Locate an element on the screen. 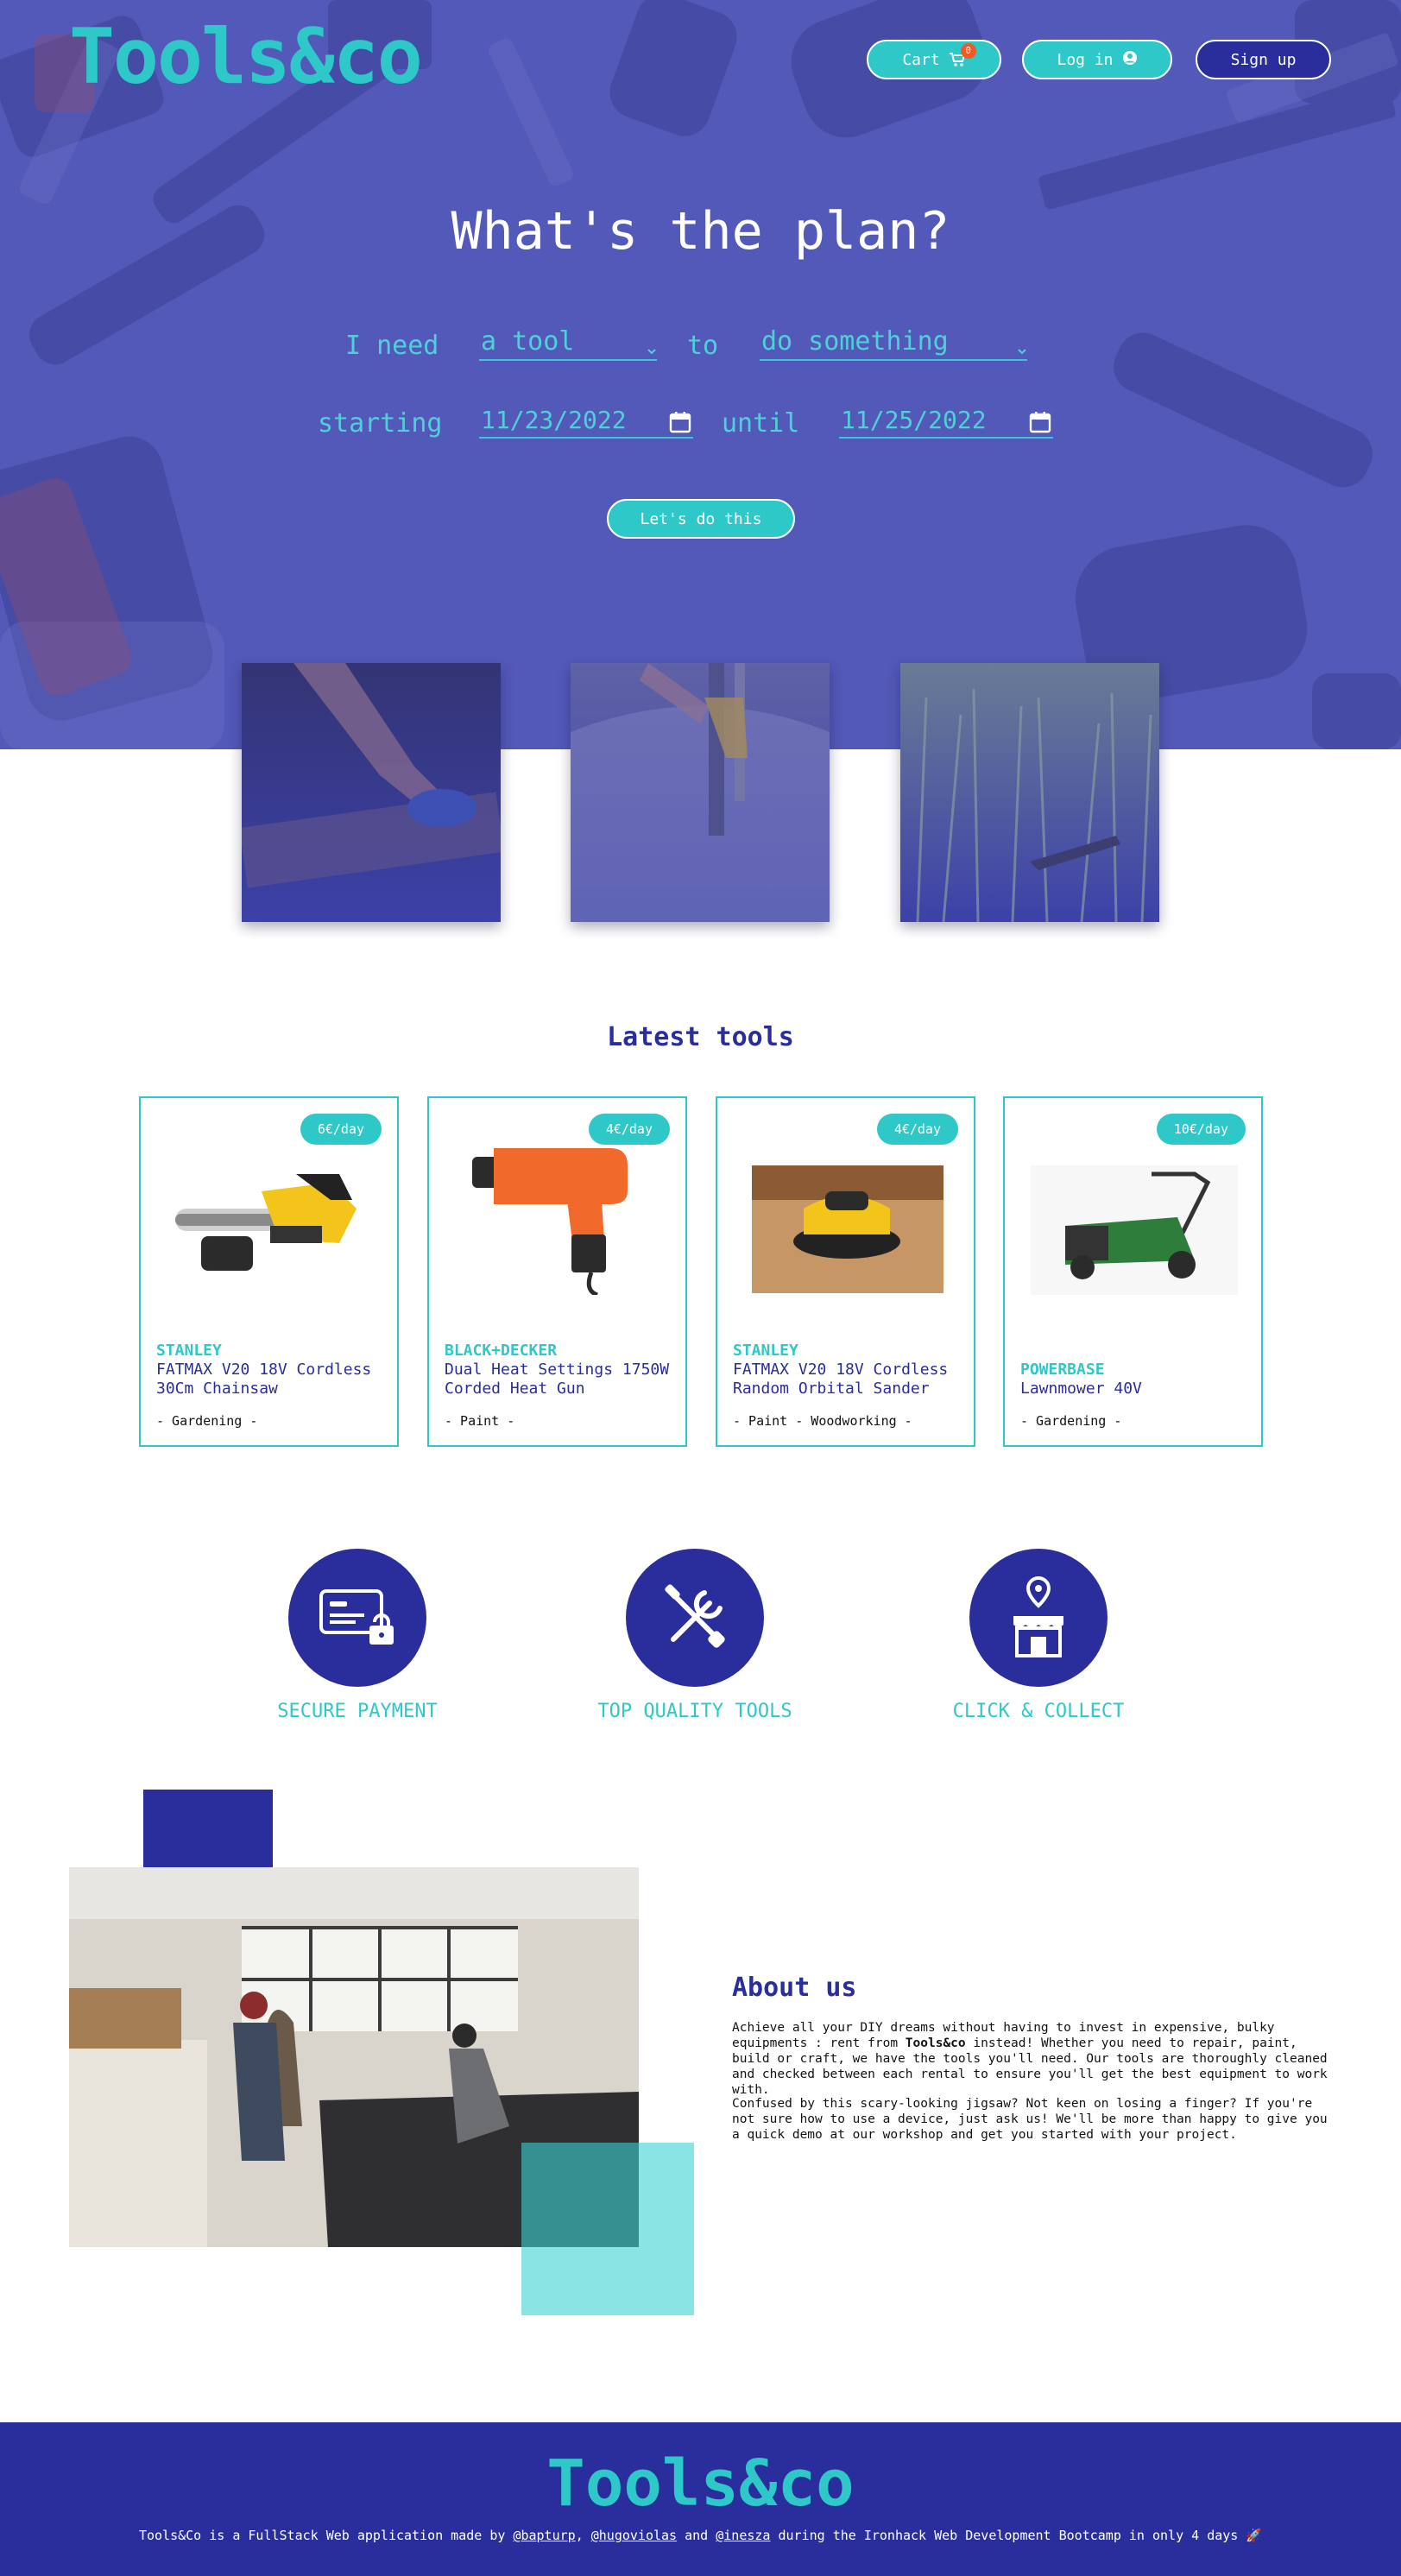 The image size is (1401, 2576). category-tile-woodworking is located at coordinates (372, 792).